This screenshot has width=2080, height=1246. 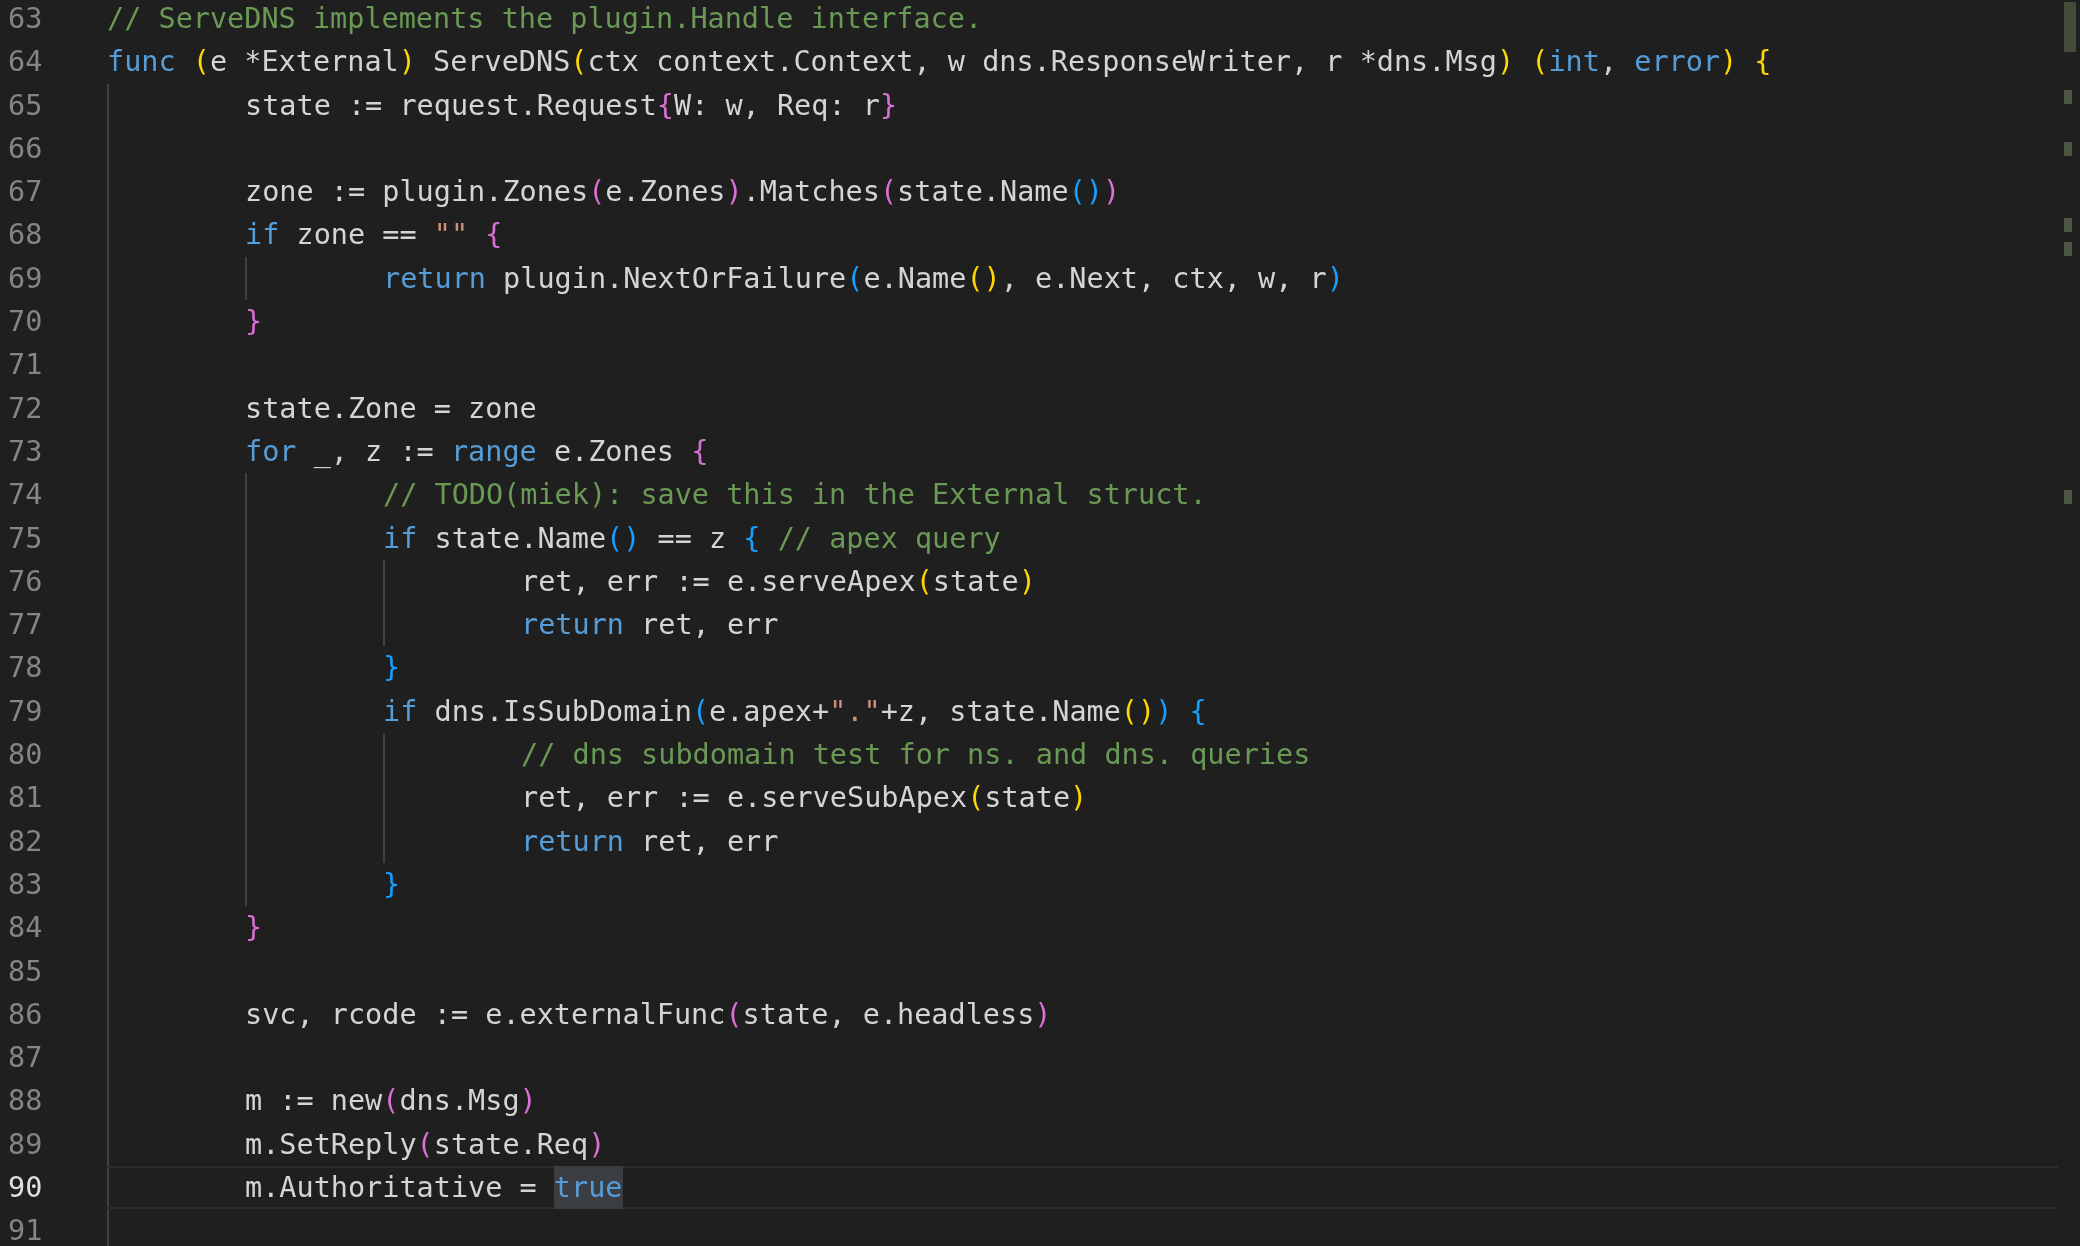 I want to click on line-number: 81, so click(x=25, y=798).